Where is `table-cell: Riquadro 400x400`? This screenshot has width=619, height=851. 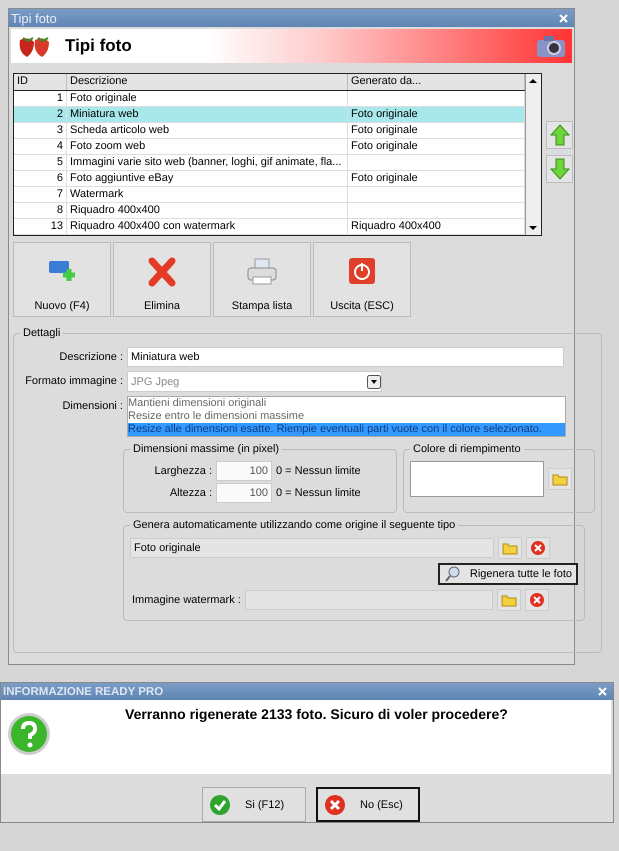 table-cell: Riquadro 400x400 is located at coordinates (207, 210).